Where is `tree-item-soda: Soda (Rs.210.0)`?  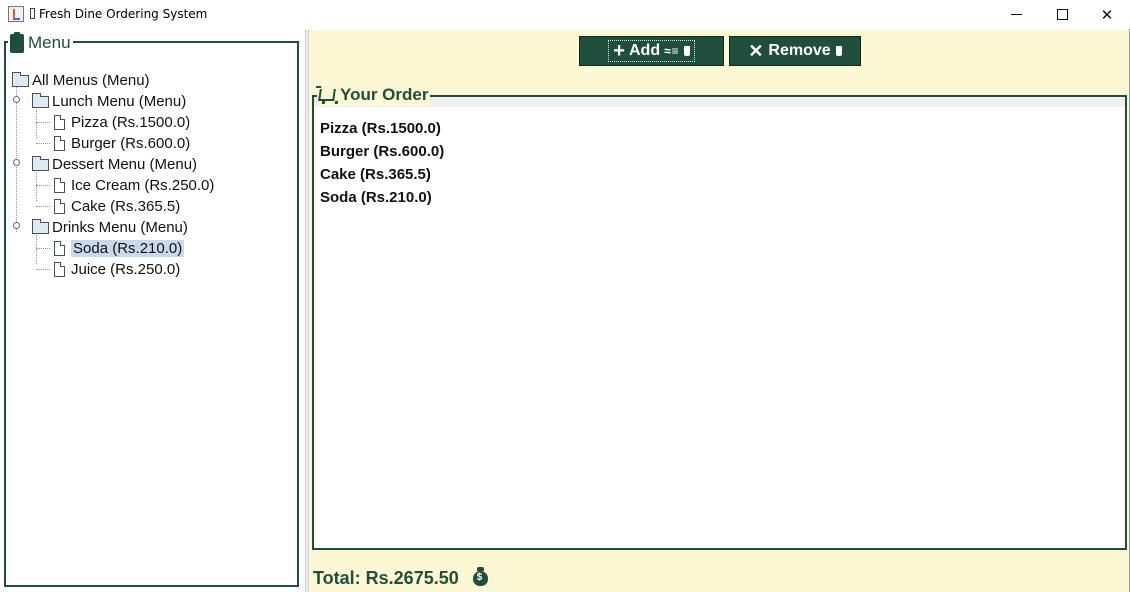
tree-item-soda: Soda (Rs.210.0) is located at coordinates (119, 248).